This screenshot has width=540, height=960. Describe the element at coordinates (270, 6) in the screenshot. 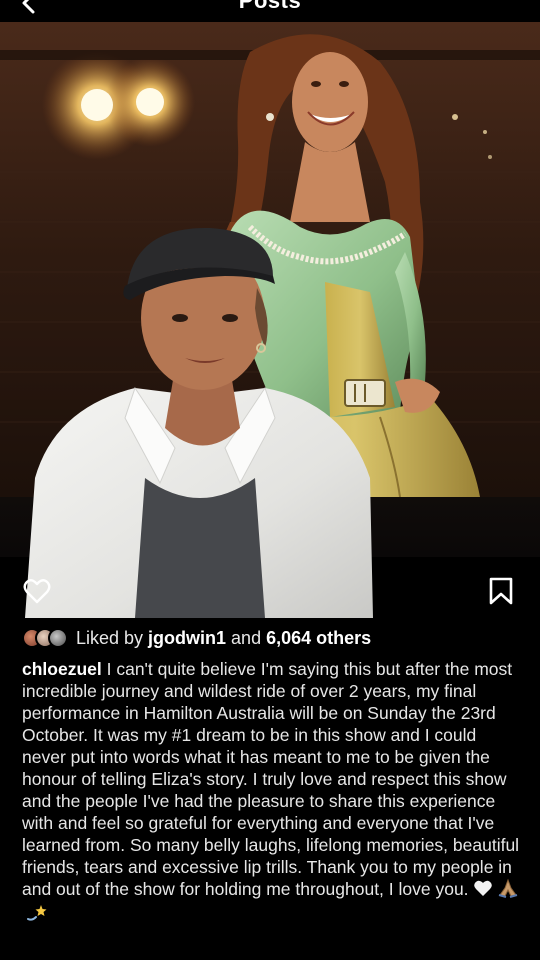

I see `page-title: Posts` at that location.